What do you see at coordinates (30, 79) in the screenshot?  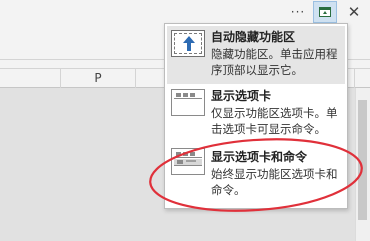 I see `column-header-o` at bounding box center [30, 79].